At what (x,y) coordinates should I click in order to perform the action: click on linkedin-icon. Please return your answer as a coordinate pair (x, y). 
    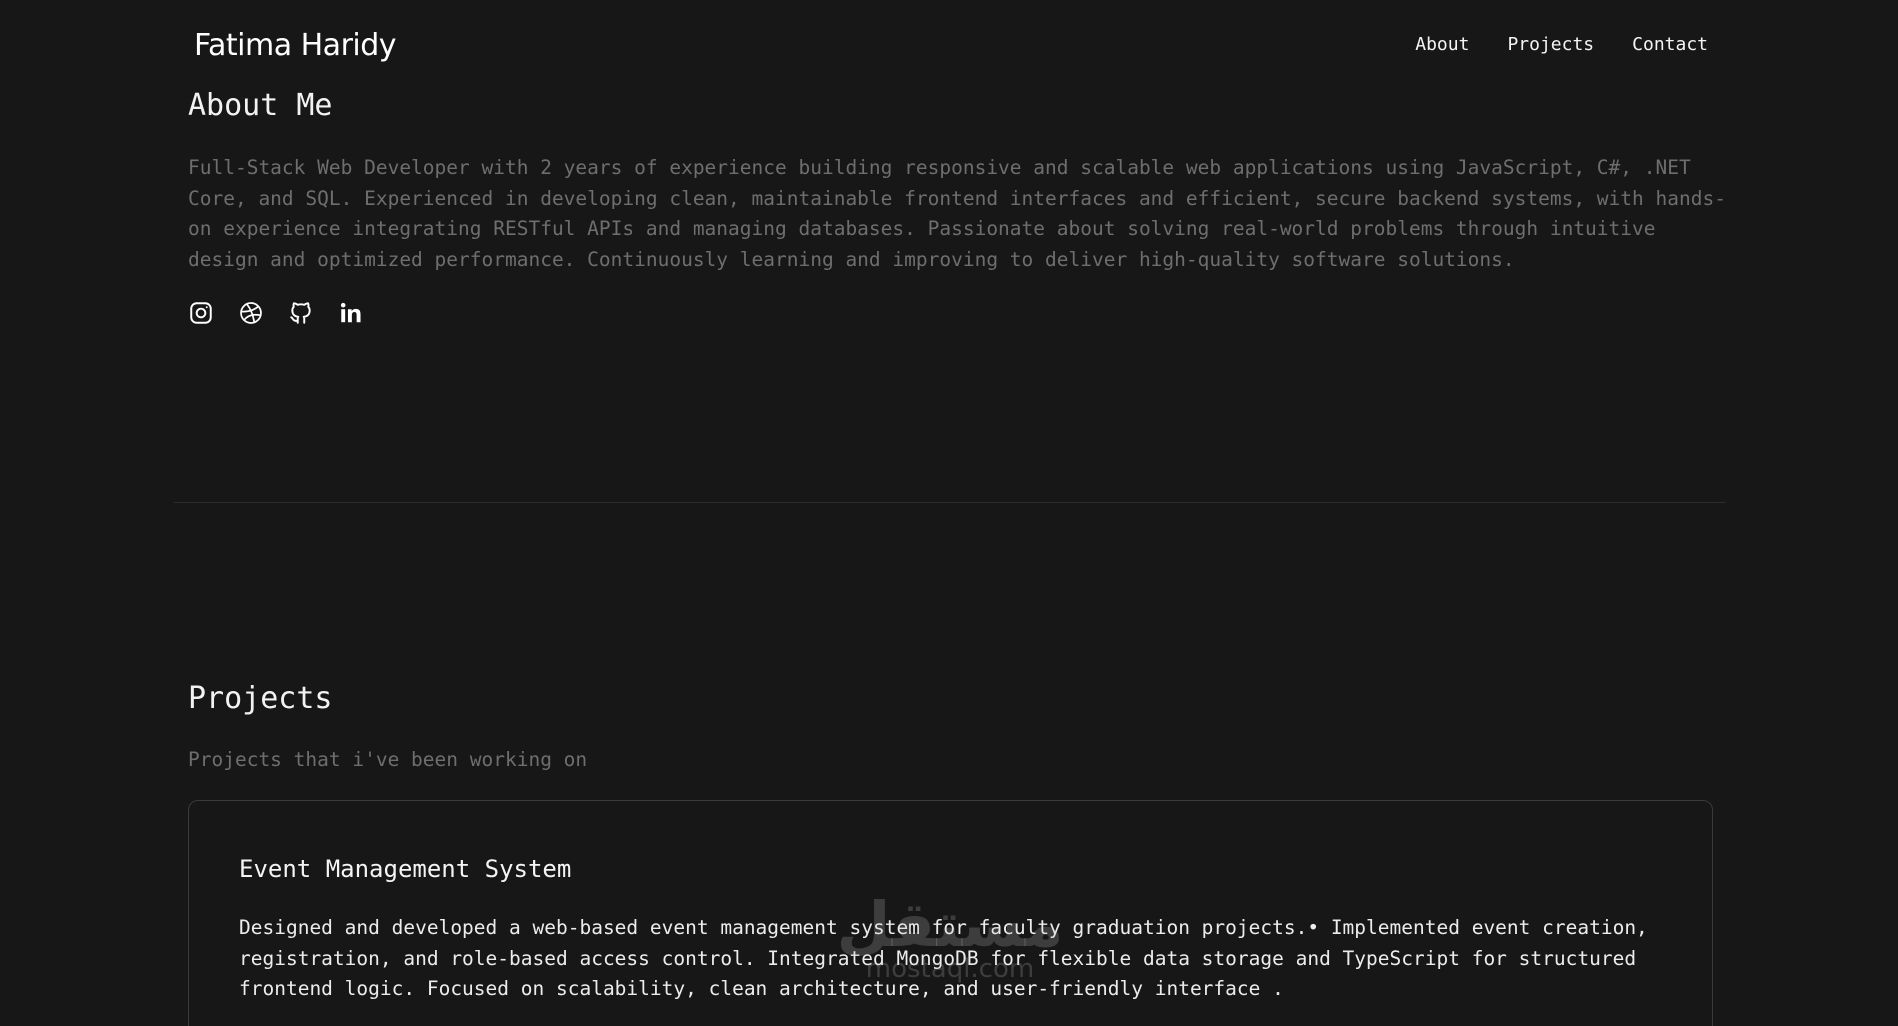
    Looking at the image, I should click on (350, 312).